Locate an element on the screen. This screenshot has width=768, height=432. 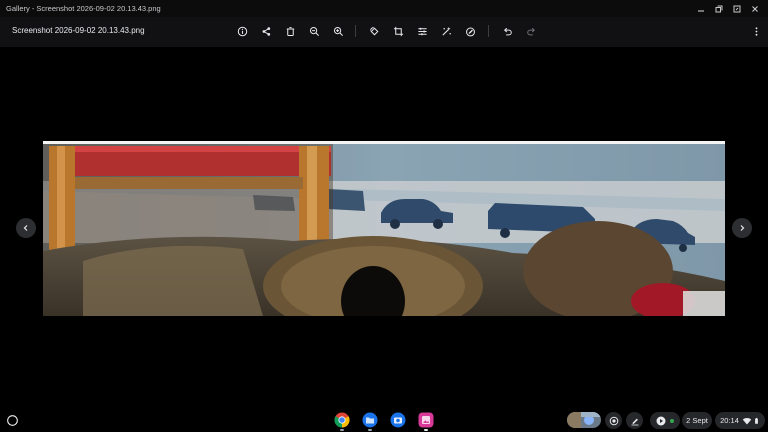
chevron-left-icon is located at coordinates (25, 228).